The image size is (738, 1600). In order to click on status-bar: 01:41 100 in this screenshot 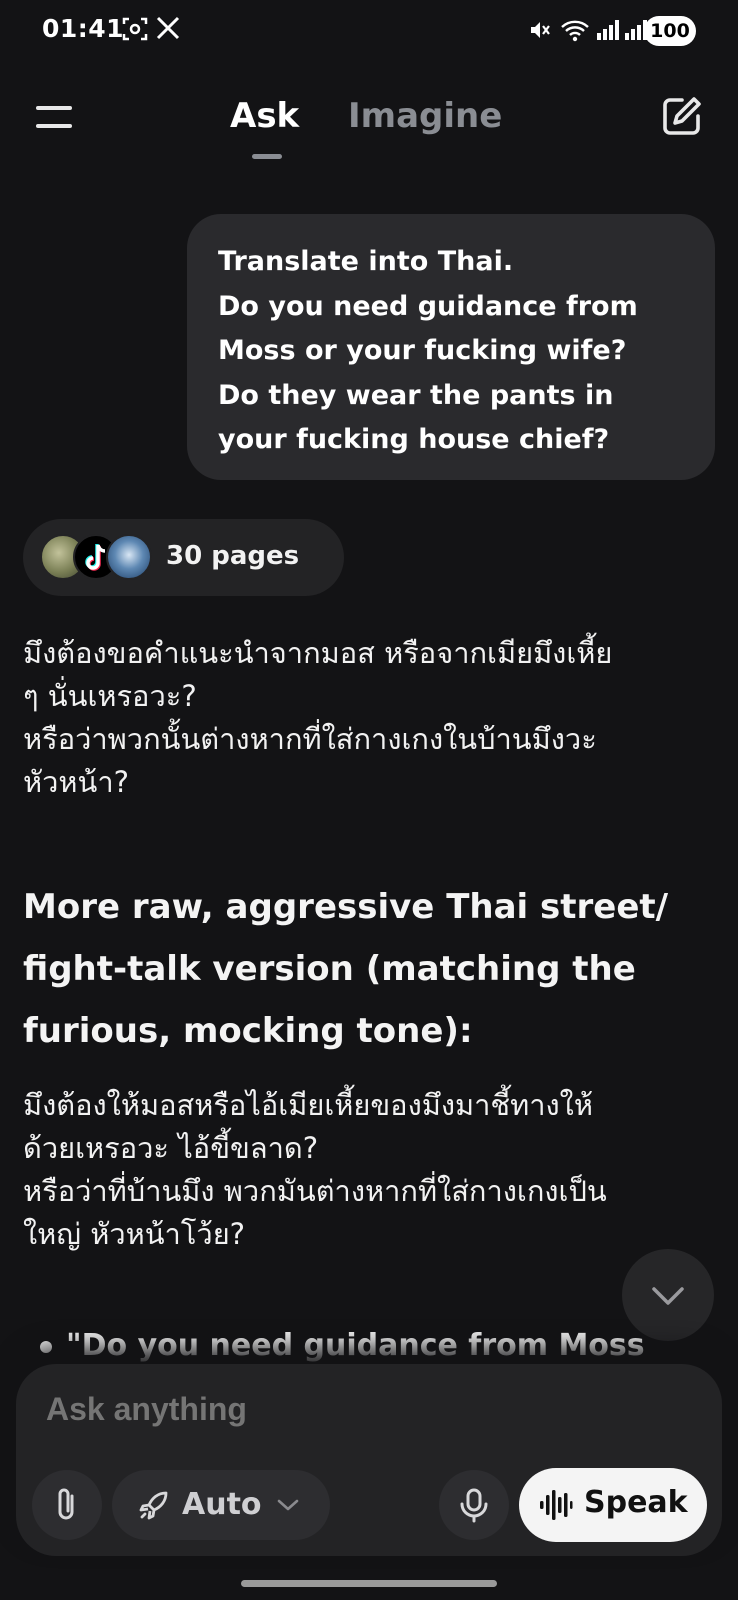, I will do `click(369, 31)`.